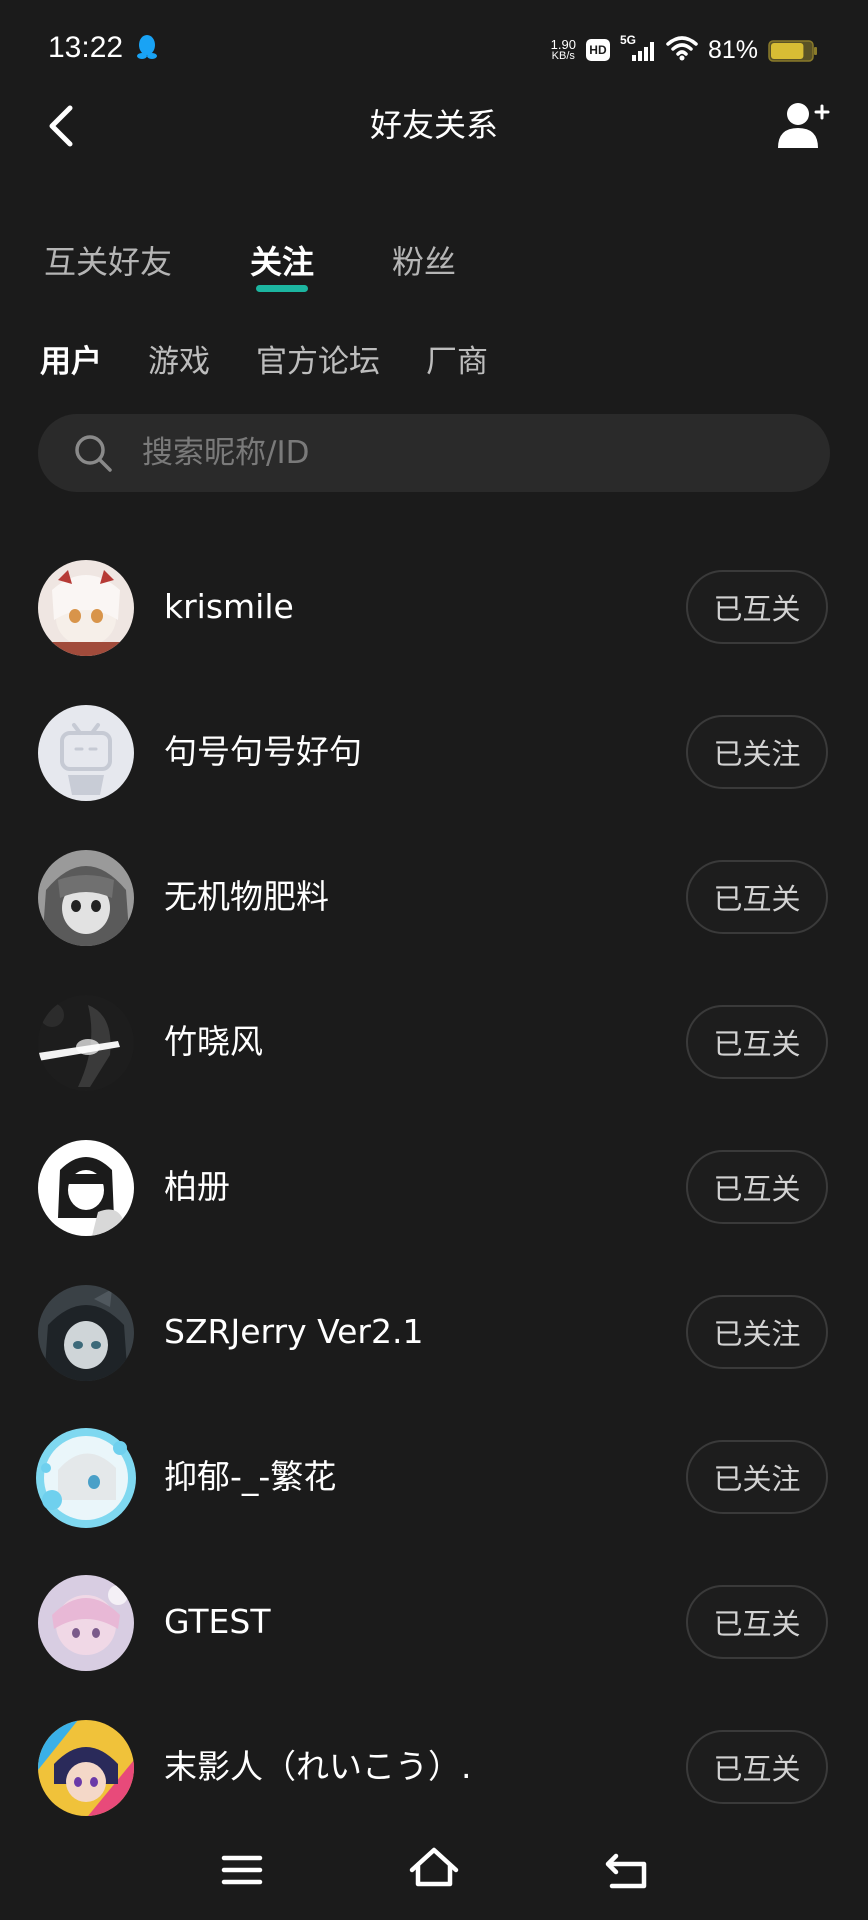 The height and width of the screenshot is (1920, 868). What do you see at coordinates (147, 47) in the screenshot?
I see `qq-notification-icon` at bounding box center [147, 47].